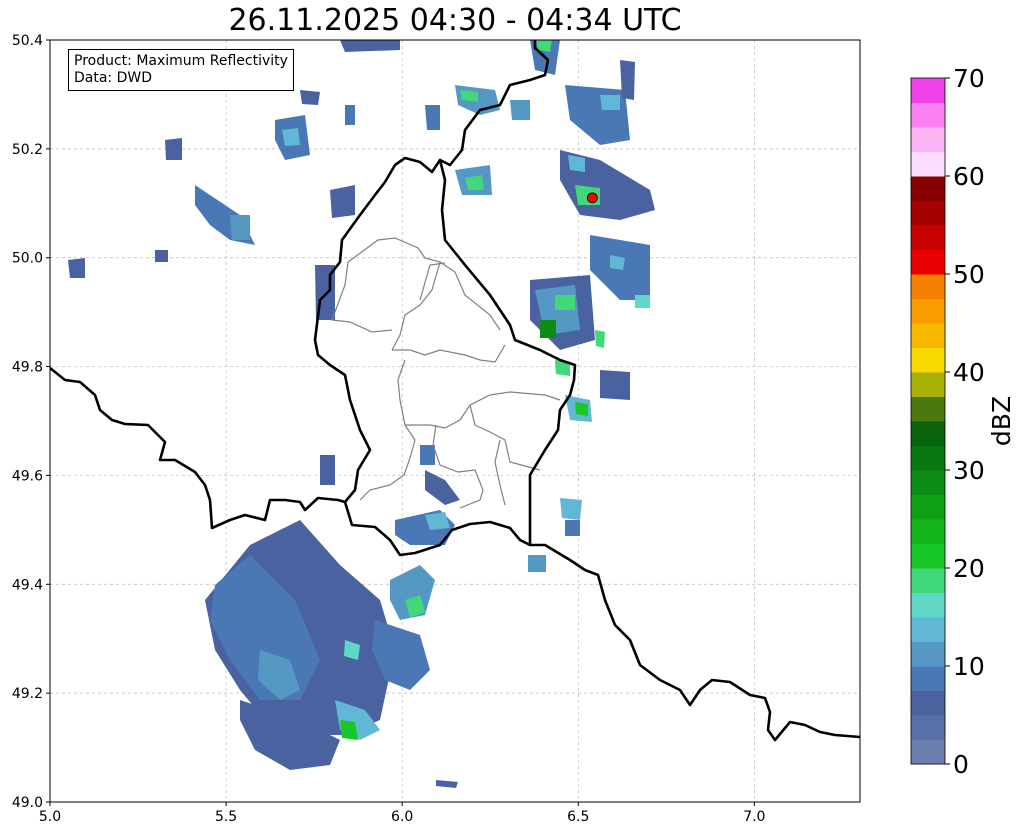 The width and height of the screenshot is (1023, 834). Describe the element at coordinates (27, 476) in the screenshot. I see `y-tick-label: 49.6` at that location.